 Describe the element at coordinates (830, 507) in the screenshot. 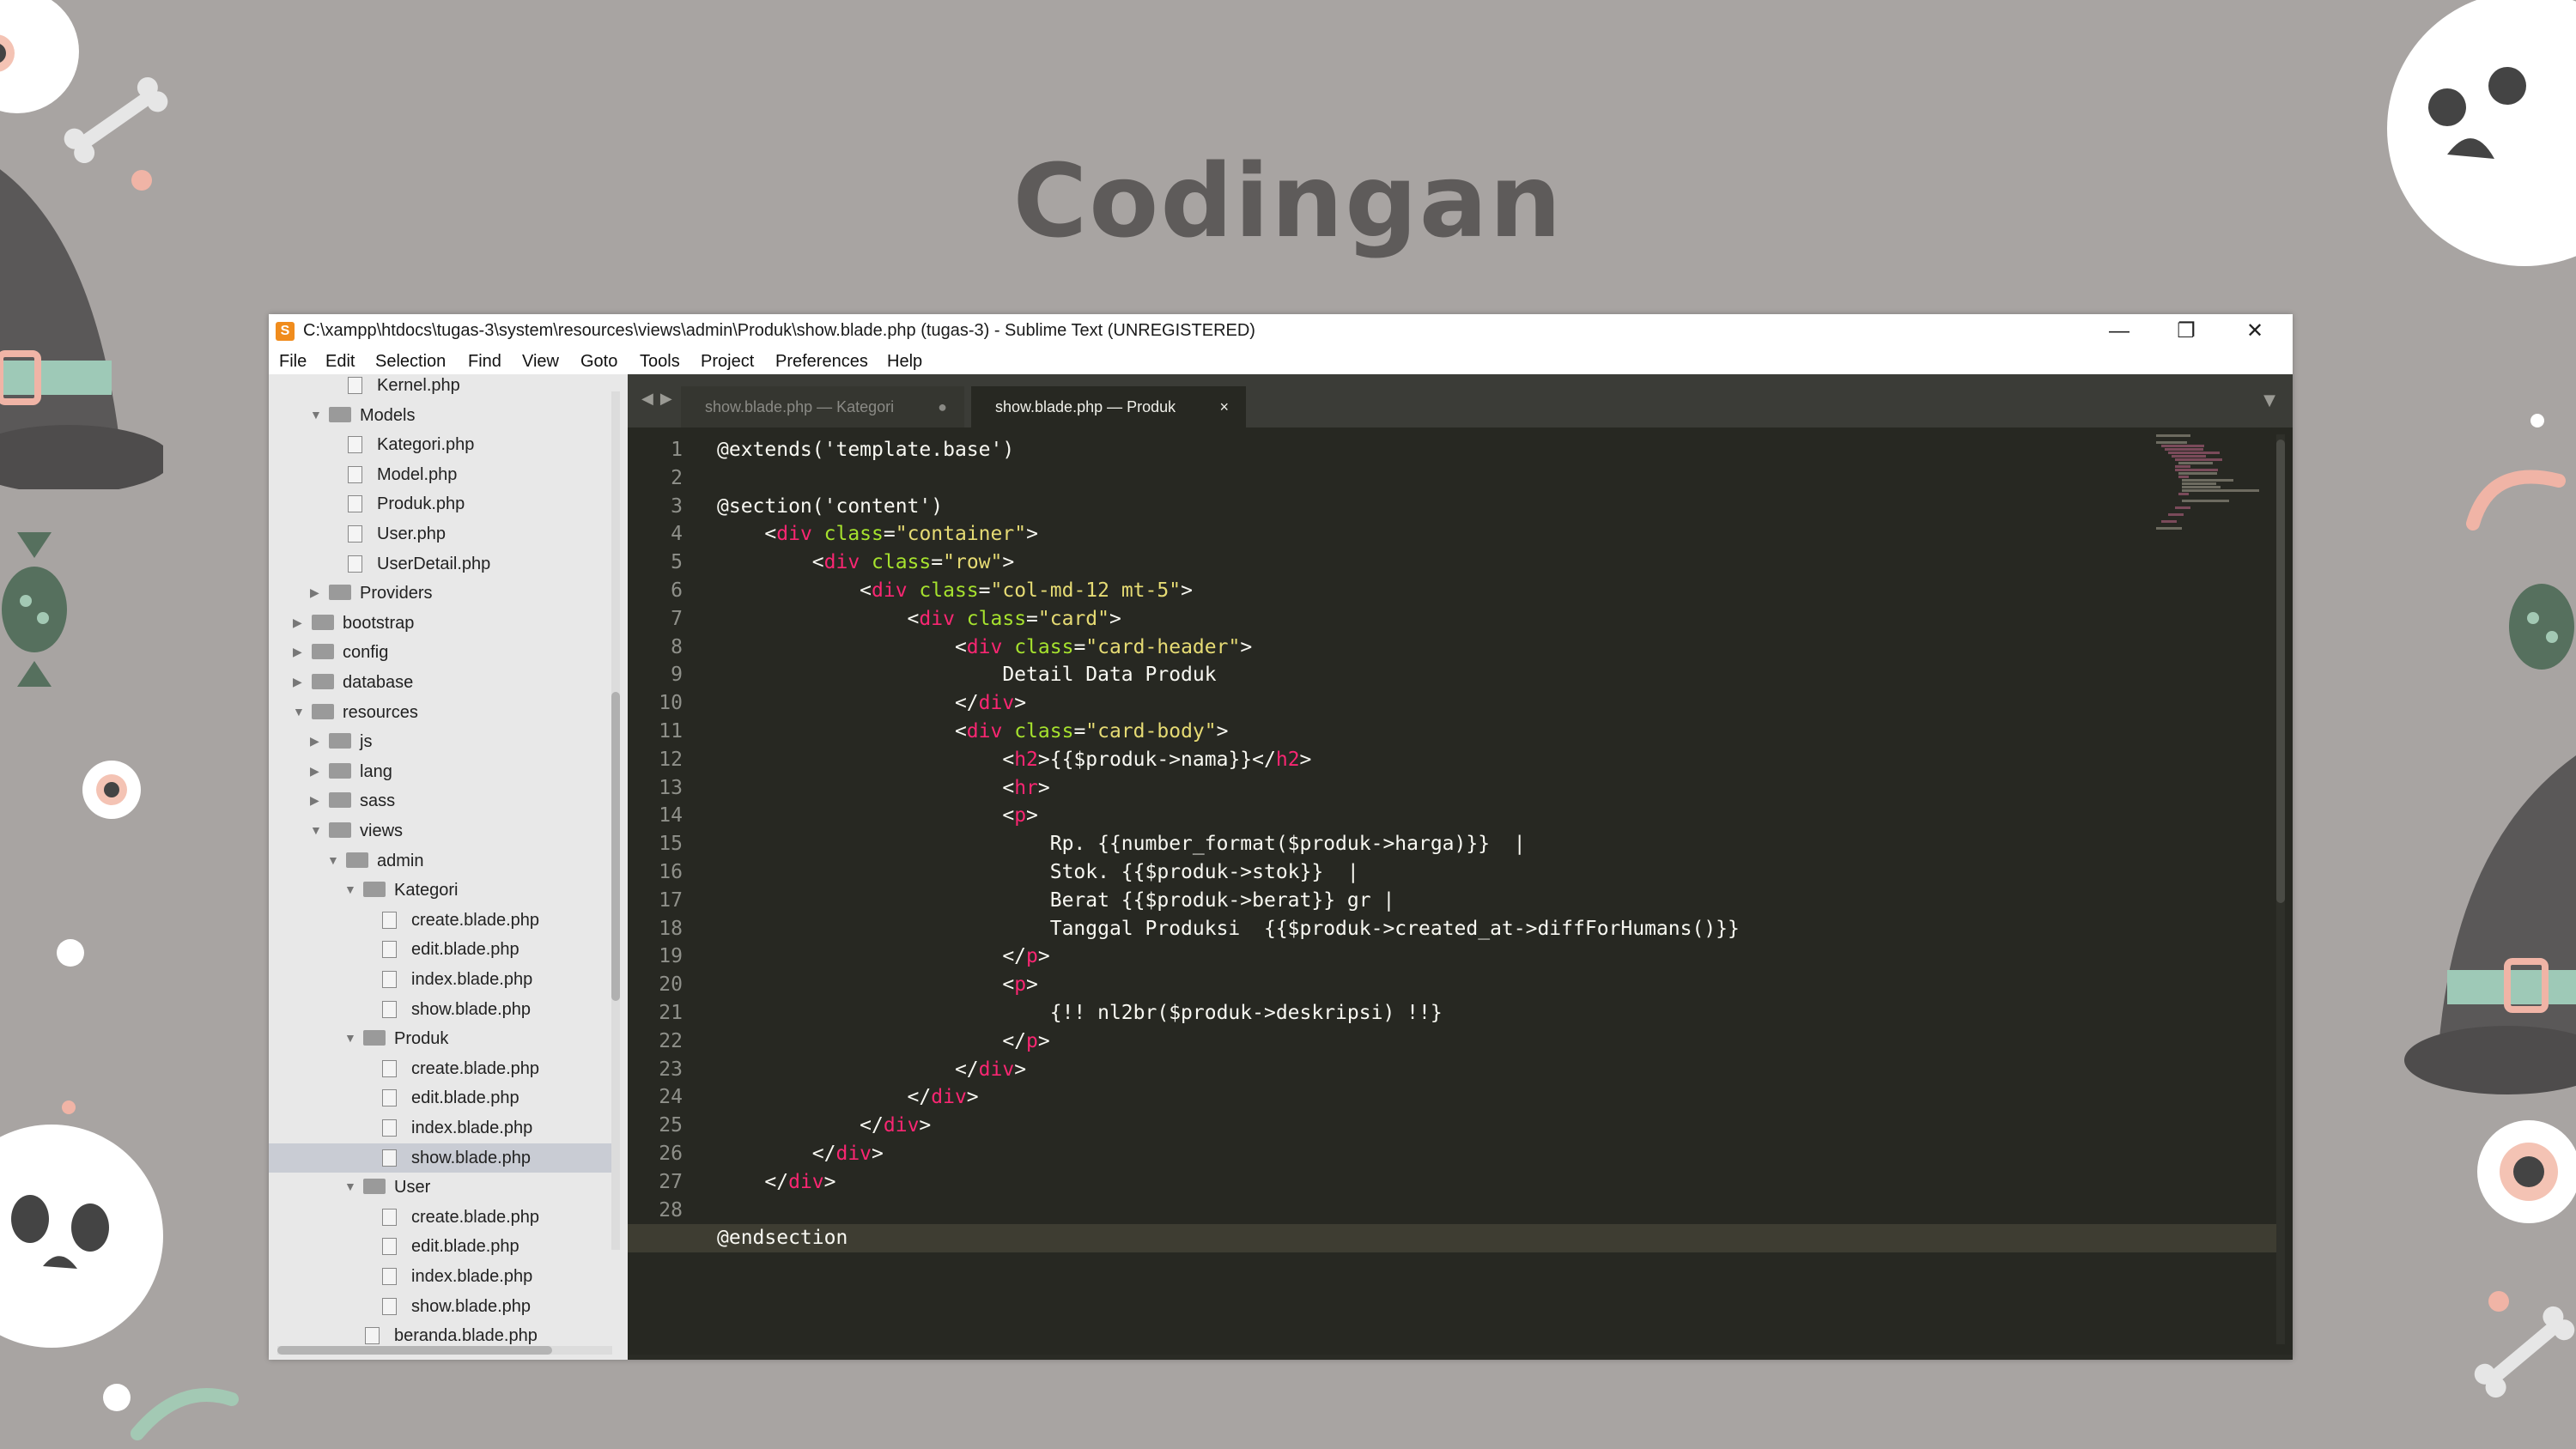

I see `code-line: @section('content')` at that location.